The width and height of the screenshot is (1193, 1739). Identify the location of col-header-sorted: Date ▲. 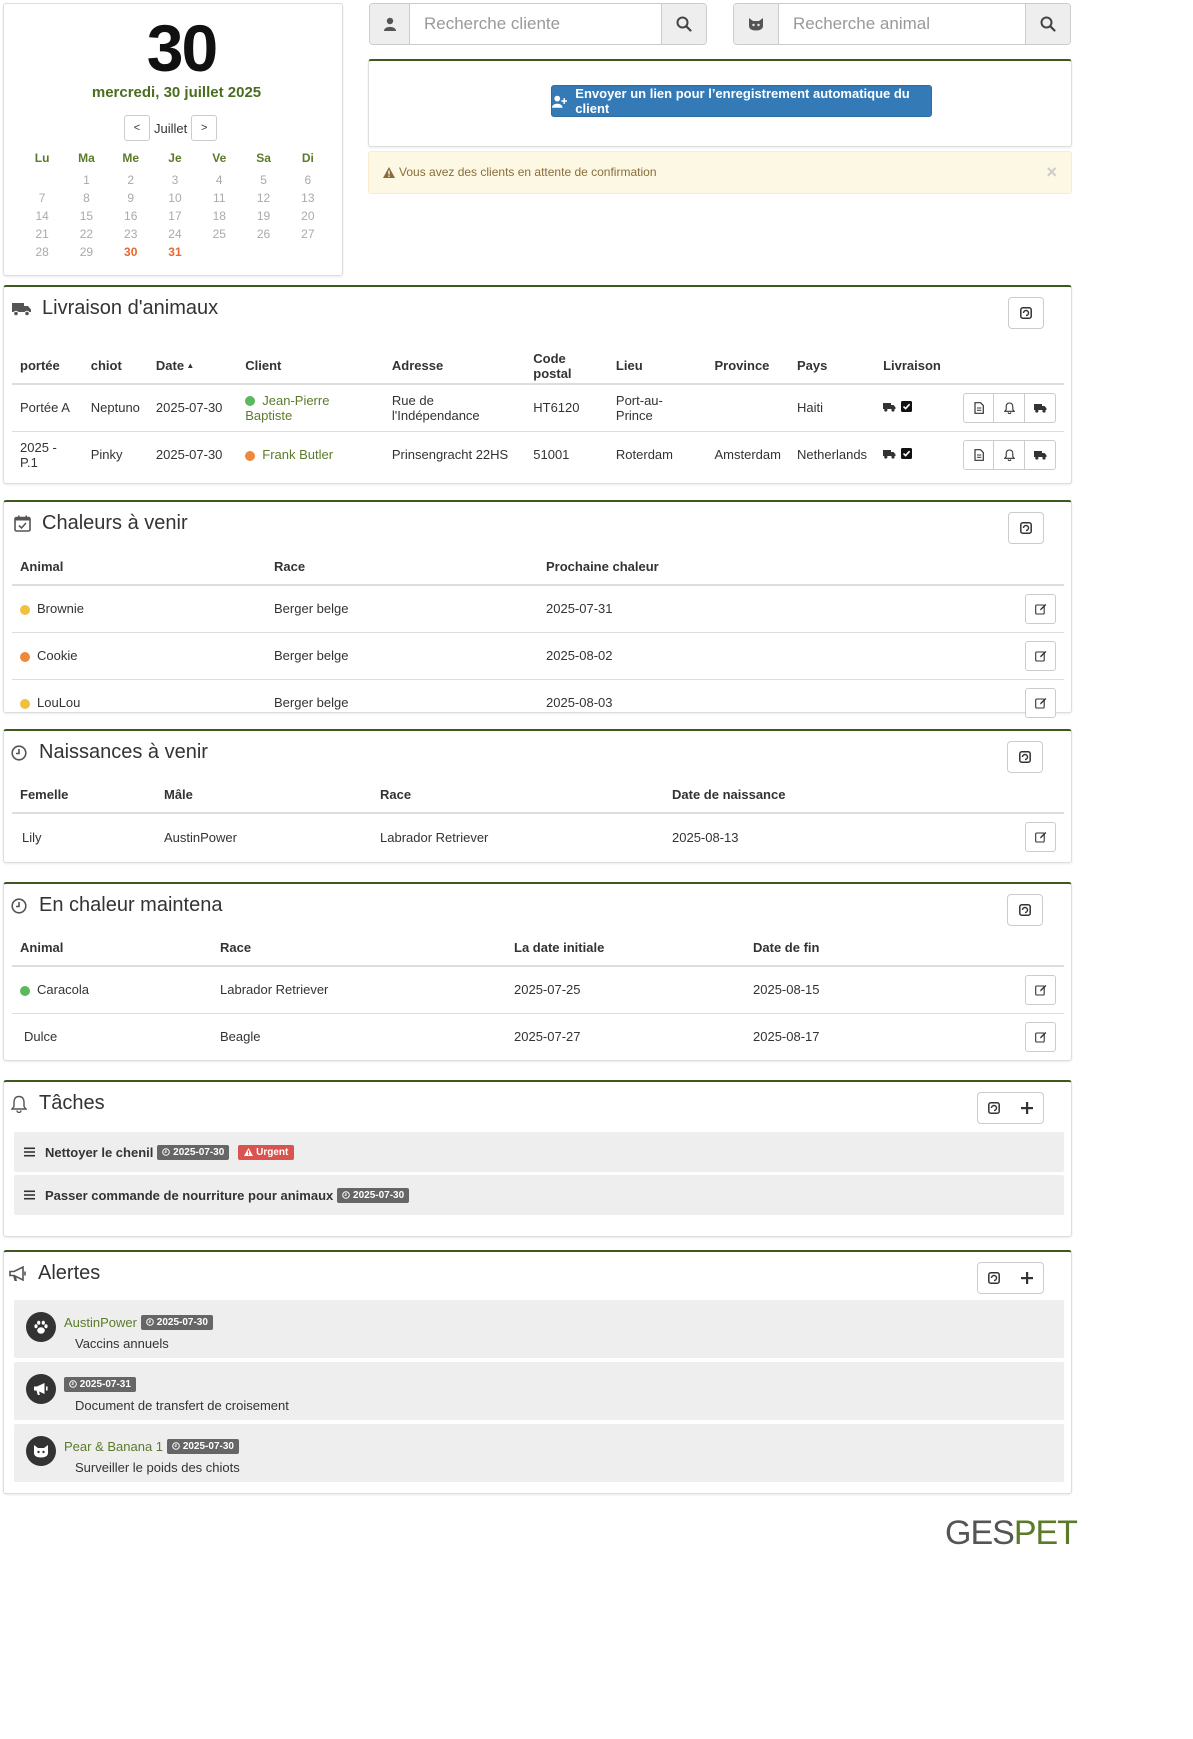
(192, 366).